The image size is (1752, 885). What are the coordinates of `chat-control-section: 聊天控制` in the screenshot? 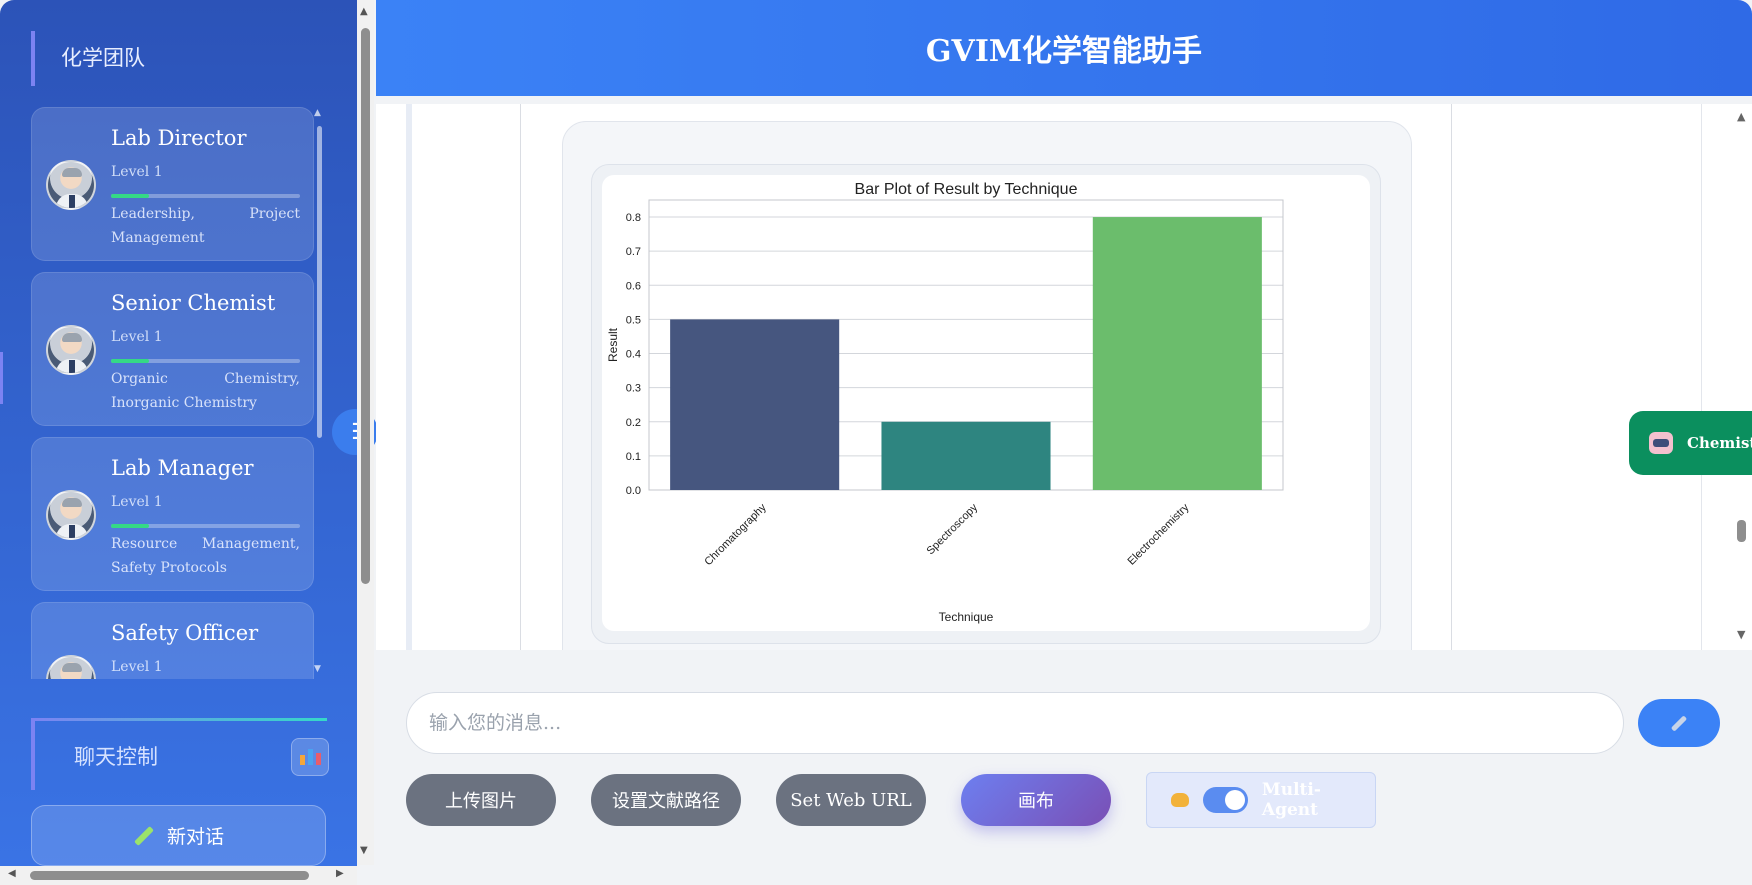 It's located at (180, 754).